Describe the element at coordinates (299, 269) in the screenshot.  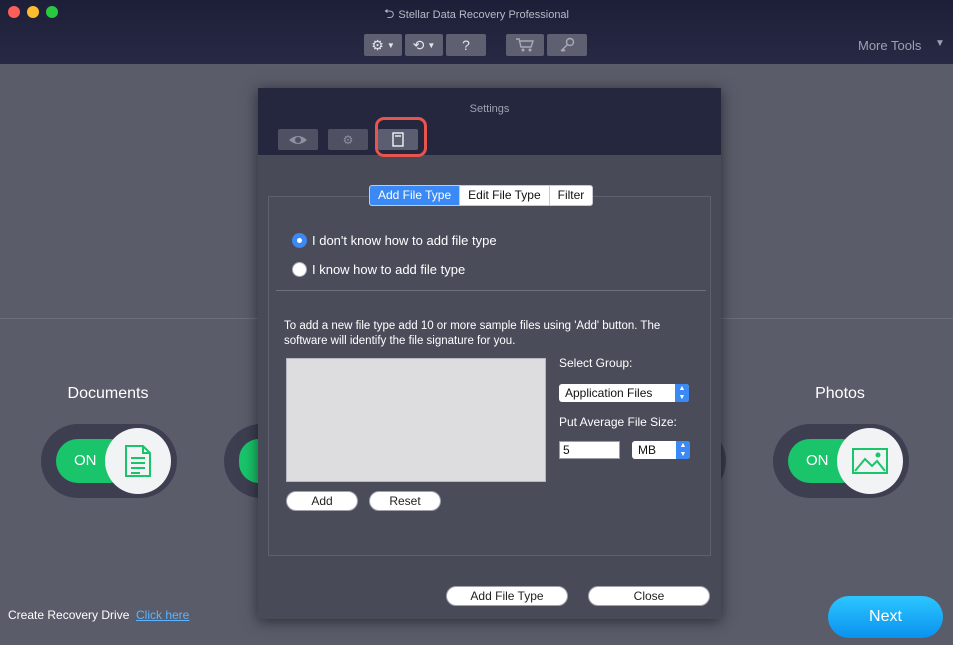
I see `radio-button` at that location.